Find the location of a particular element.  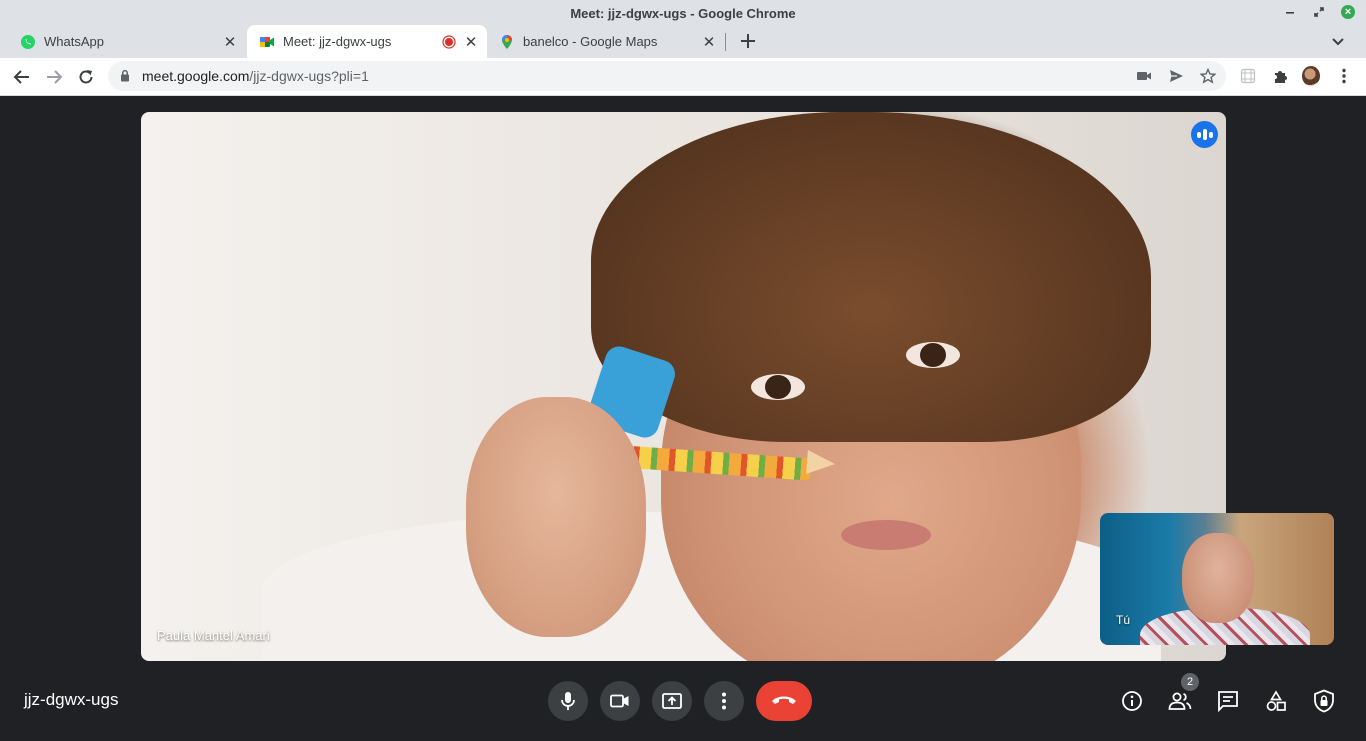

window-close-button: × is located at coordinates (1348, 12).